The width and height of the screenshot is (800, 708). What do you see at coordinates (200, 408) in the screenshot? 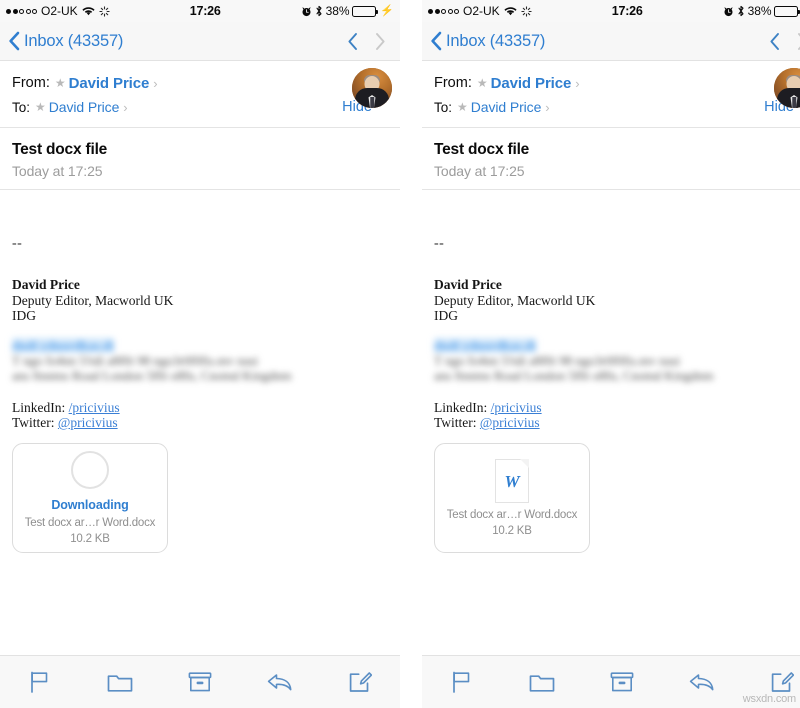
I see `linkedin-line: LinkedIn: /pricivius` at bounding box center [200, 408].